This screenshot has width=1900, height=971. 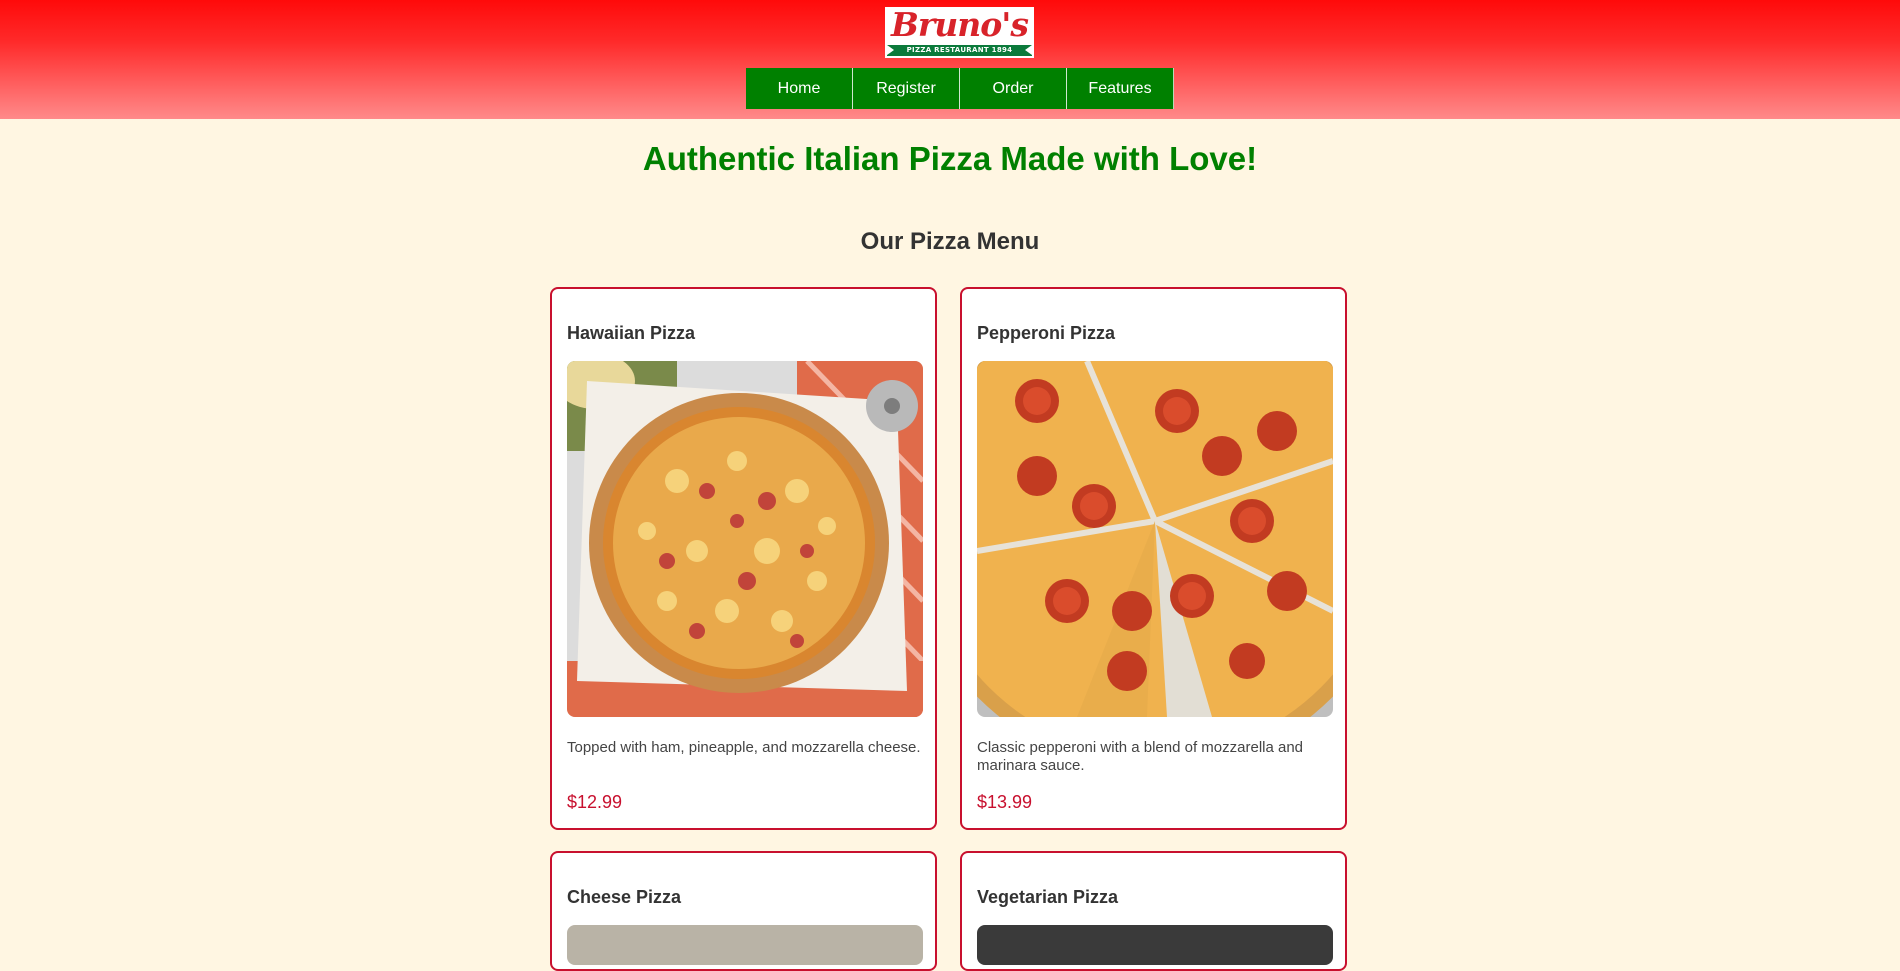 I want to click on pizza-name: Pepperoni Pizza, so click(x=1046, y=333).